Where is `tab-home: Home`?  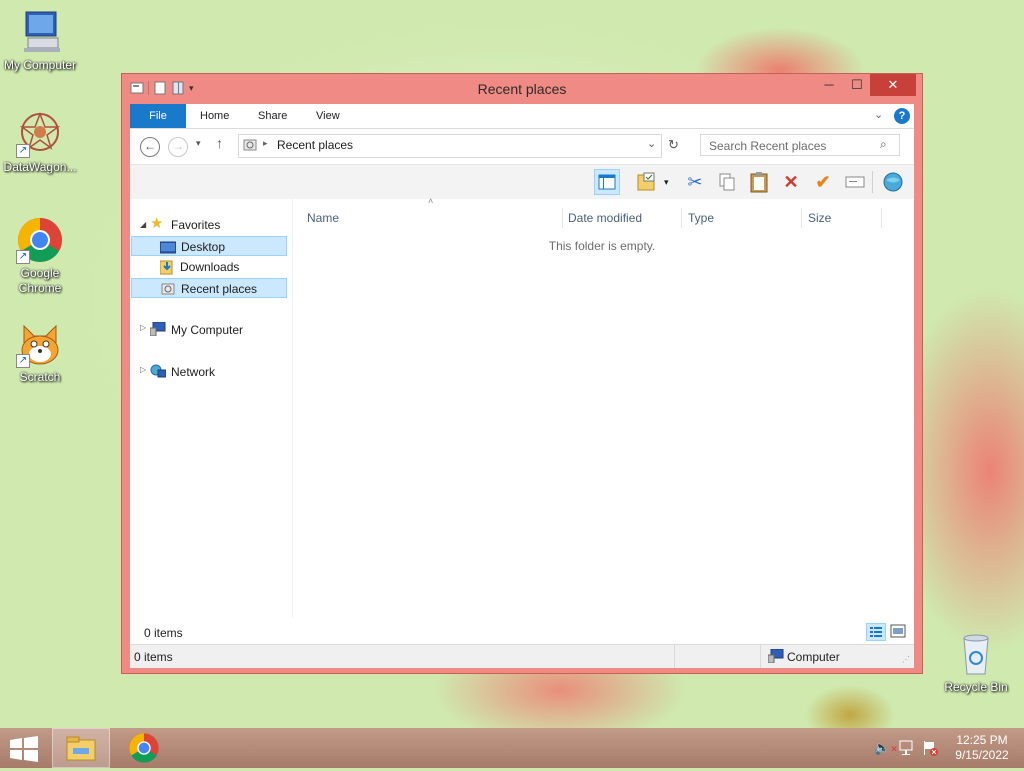
tab-home: Home is located at coordinates (214, 116).